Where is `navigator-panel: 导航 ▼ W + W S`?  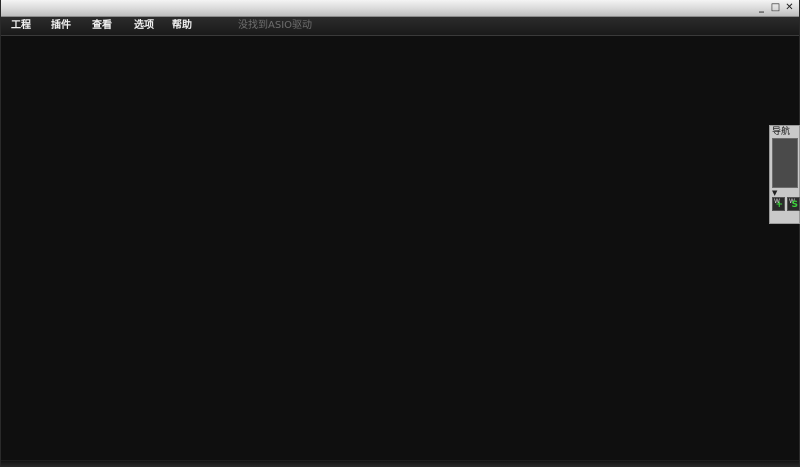
navigator-panel: 导航 ▼ W + W S is located at coordinates (784, 174).